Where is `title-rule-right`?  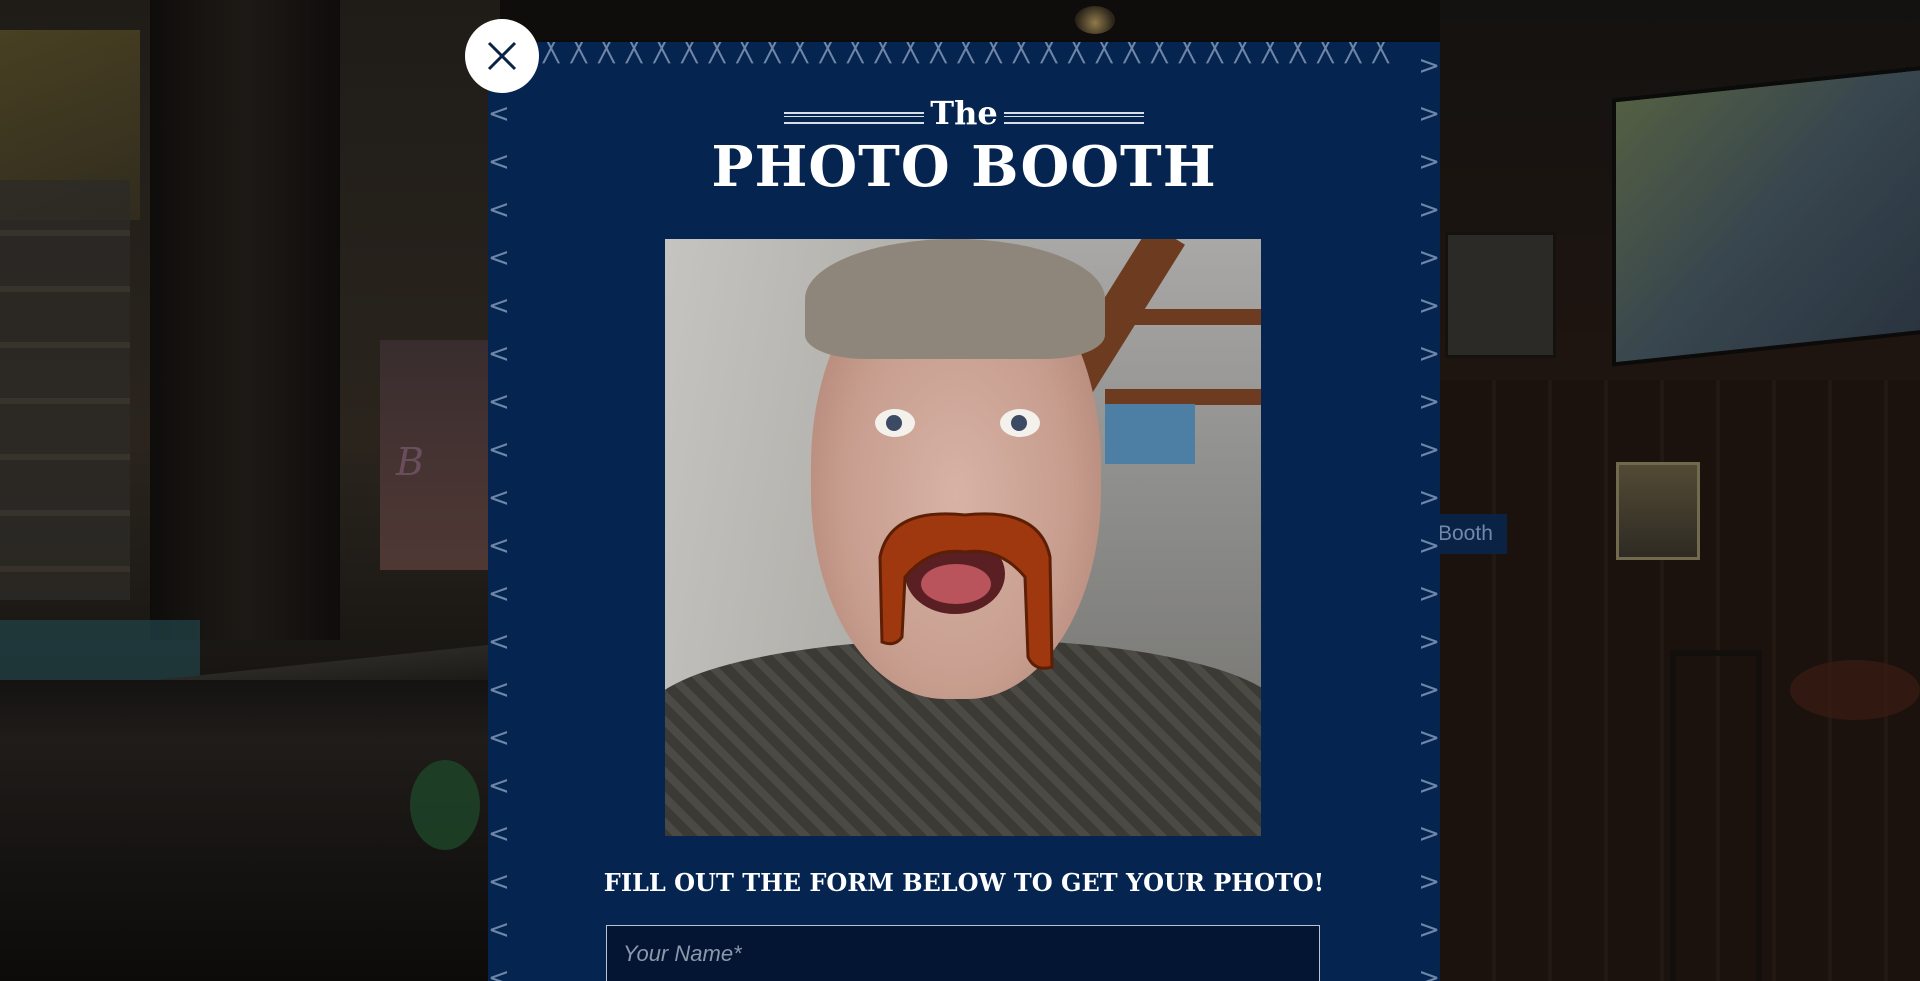
title-rule-right is located at coordinates (1074, 118).